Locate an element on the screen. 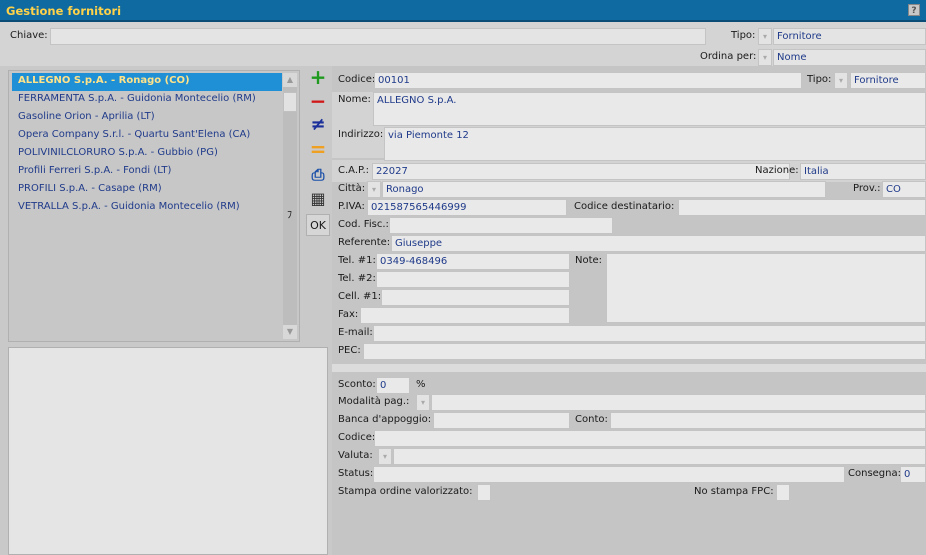 This screenshot has width=926, height=555. discount-field: 0 is located at coordinates (393, 385).